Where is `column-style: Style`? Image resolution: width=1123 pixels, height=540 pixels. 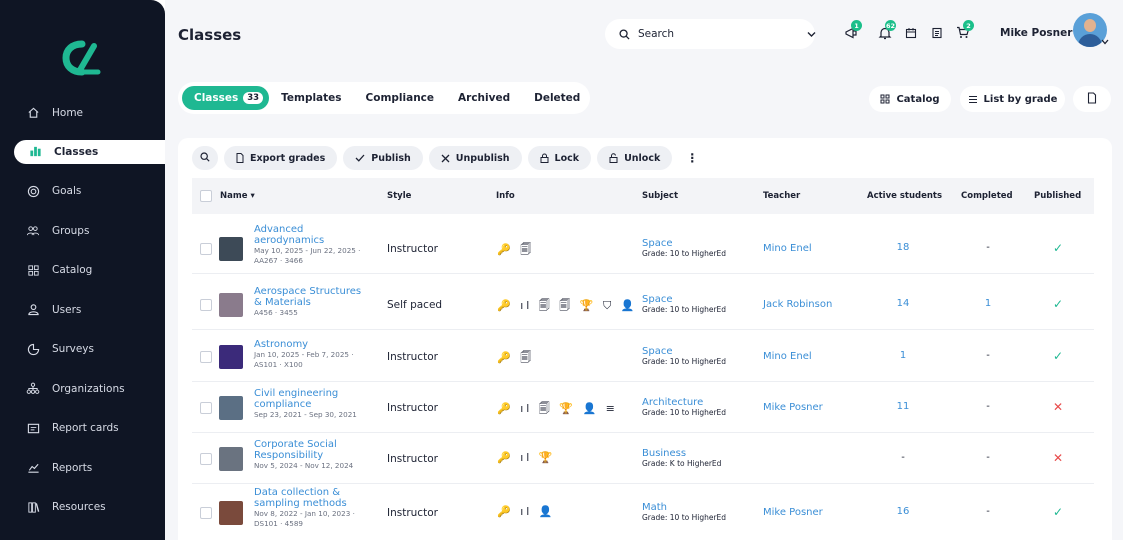
column-style: Style is located at coordinates (399, 196).